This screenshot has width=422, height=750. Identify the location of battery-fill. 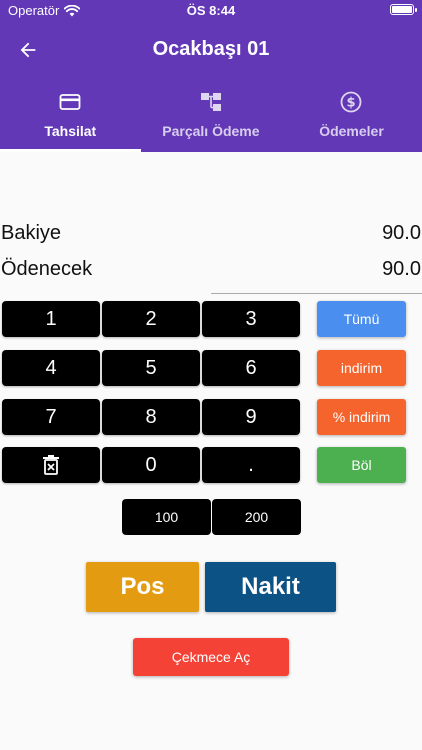
(402, 9).